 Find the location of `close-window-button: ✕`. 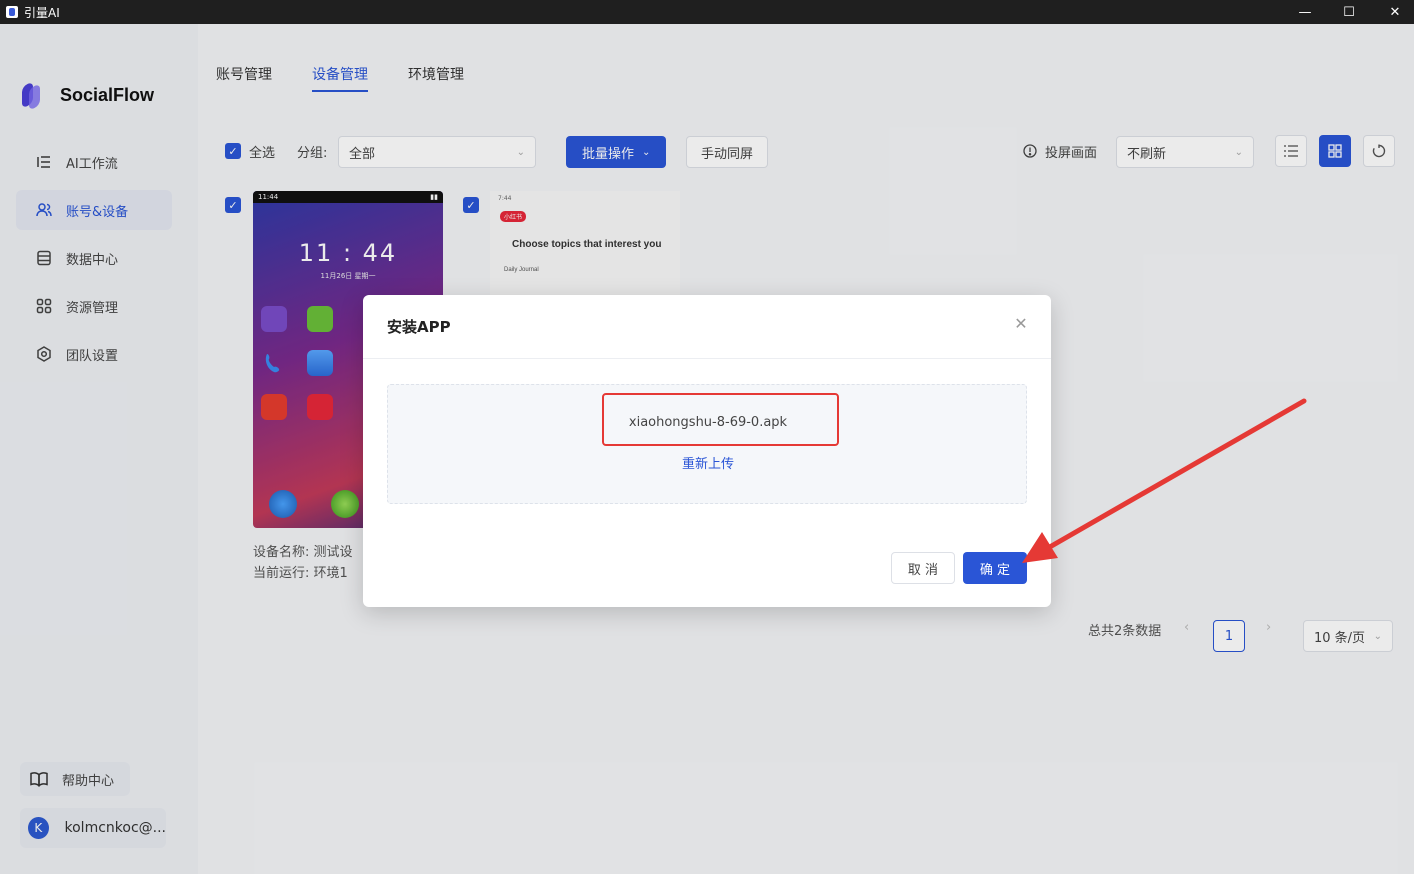

close-window-button: ✕ is located at coordinates (1393, 12).